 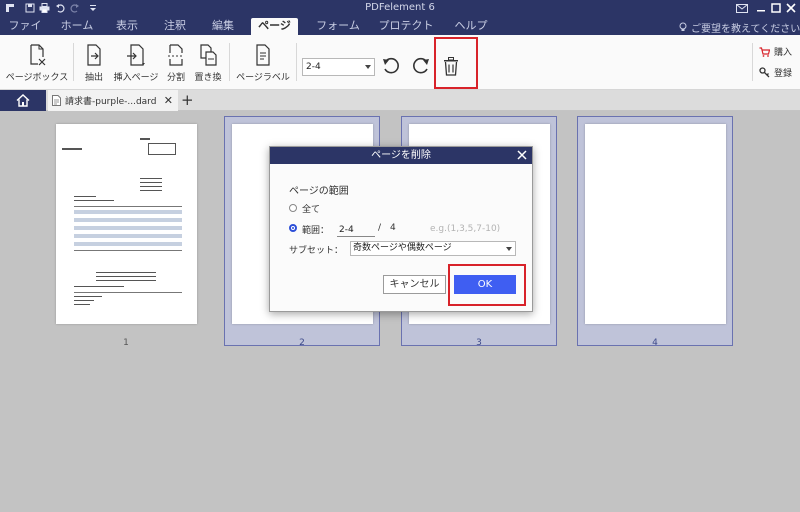 What do you see at coordinates (136, 78) in the screenshot?
I see `insert-page-label: 挿入ページ` at bounding box center [136, 78].